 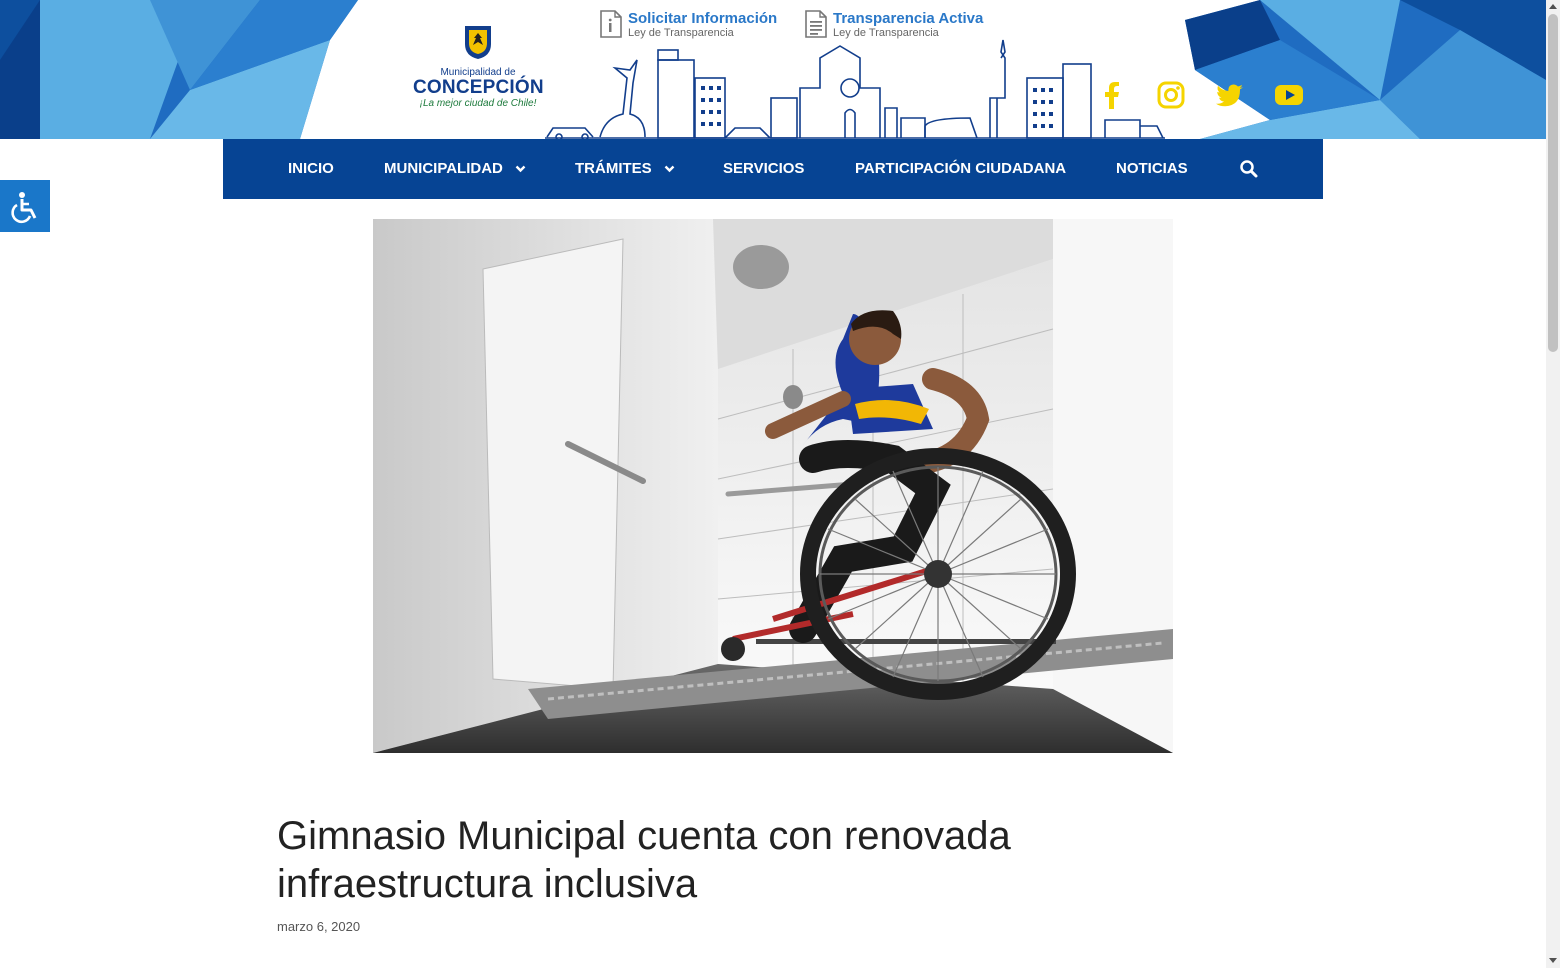 I want to click on nav-item-label: NOTICIAS, so click(x=1152, y=168).